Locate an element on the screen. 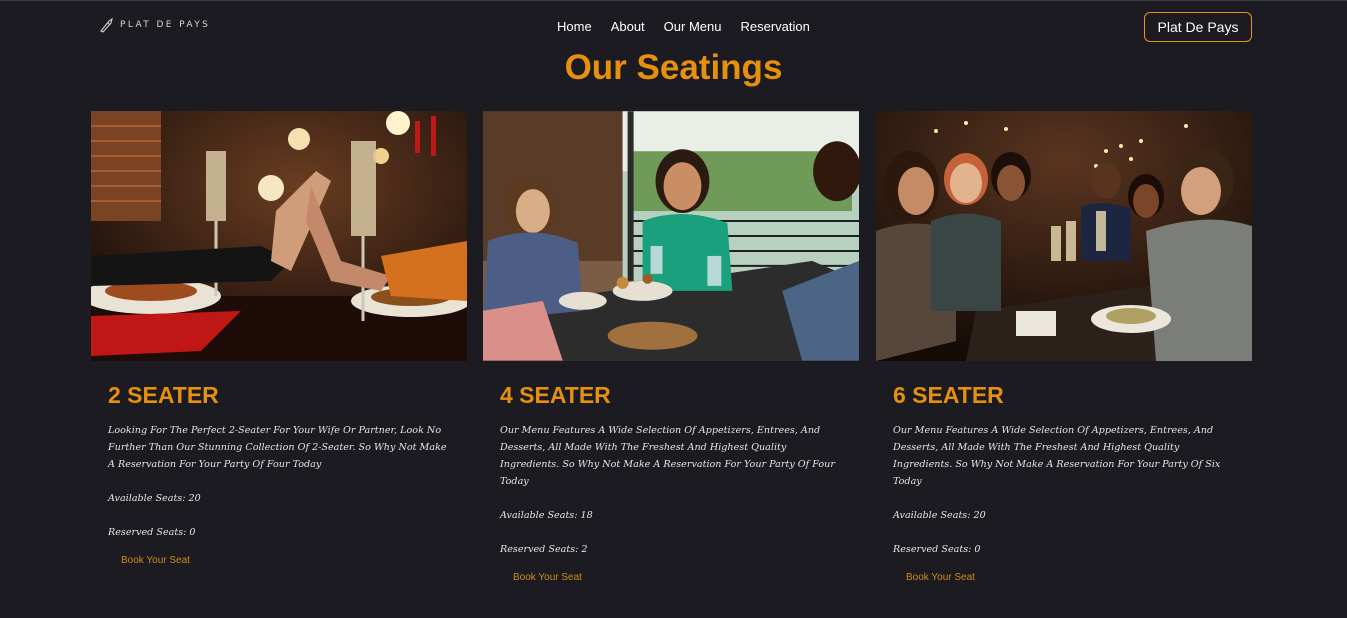  available-seats: Available Seats: 18 is located at coordinates (546, 515).